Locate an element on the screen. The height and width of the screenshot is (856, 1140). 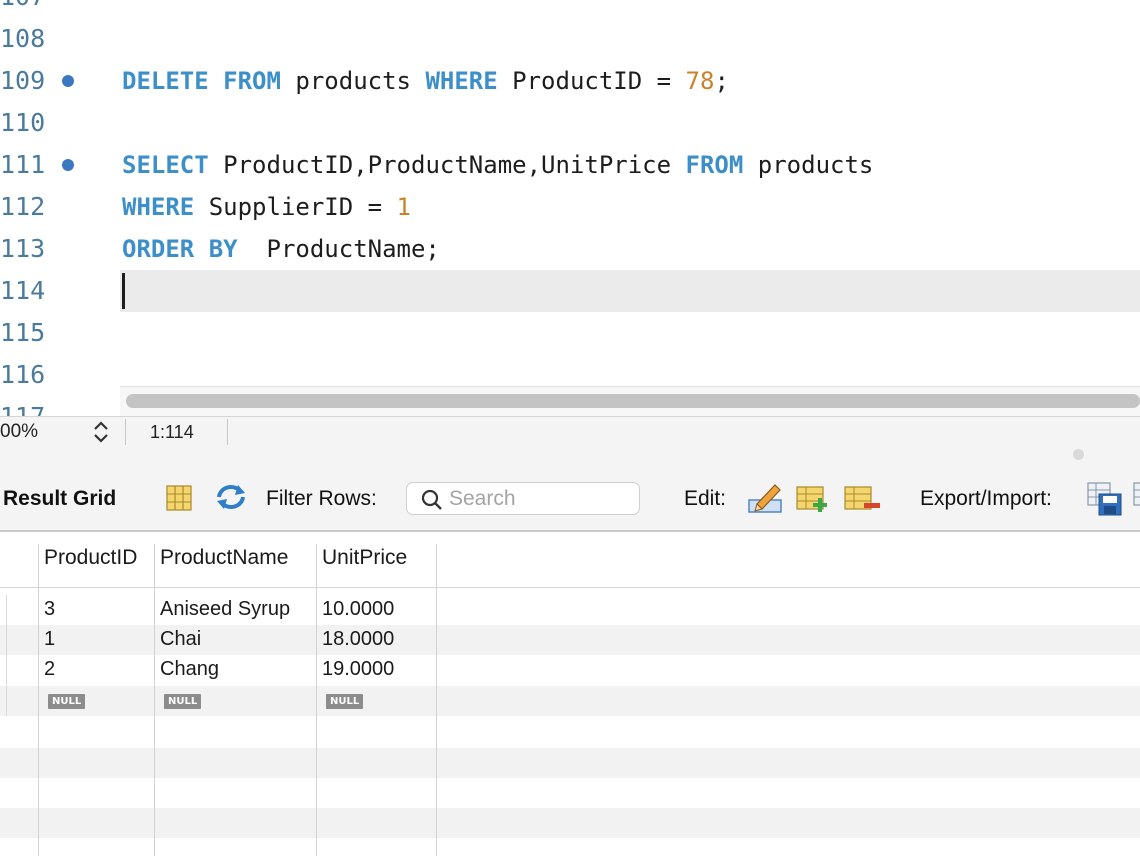
sql-text: ProductID,ProductName,UnitPrice is located at coordinates (447, 165).